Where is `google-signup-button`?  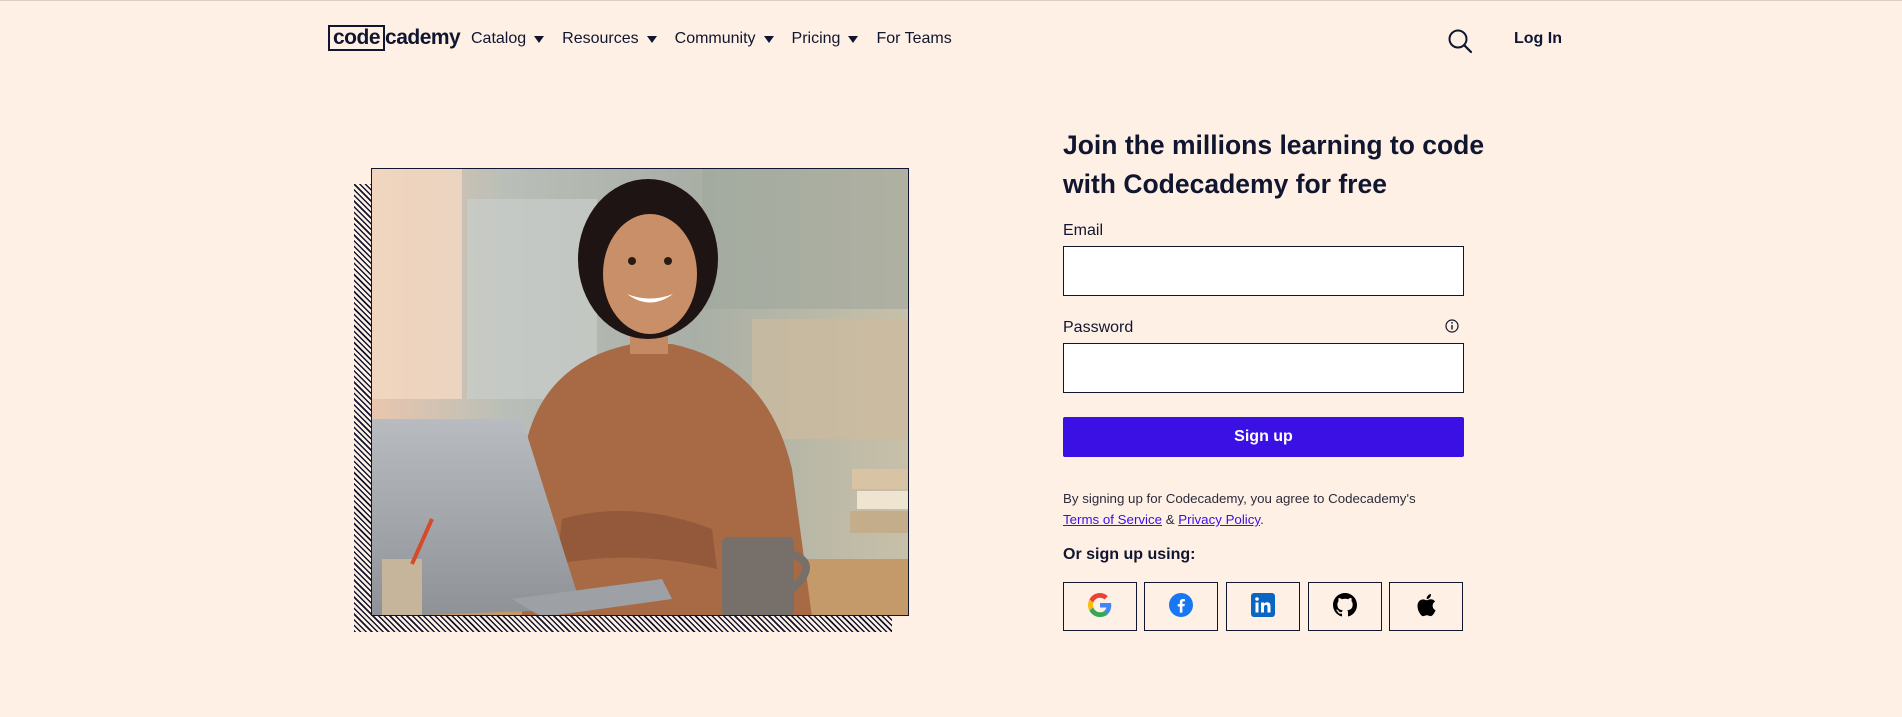
google-signup-button is located at coordinates (1100, 606).